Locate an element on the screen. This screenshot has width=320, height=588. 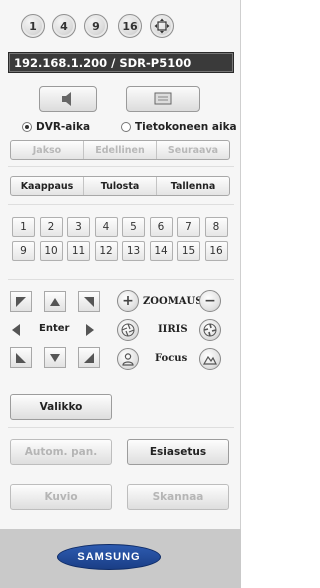
ptz-up-button is located at coordinates (55, 301).